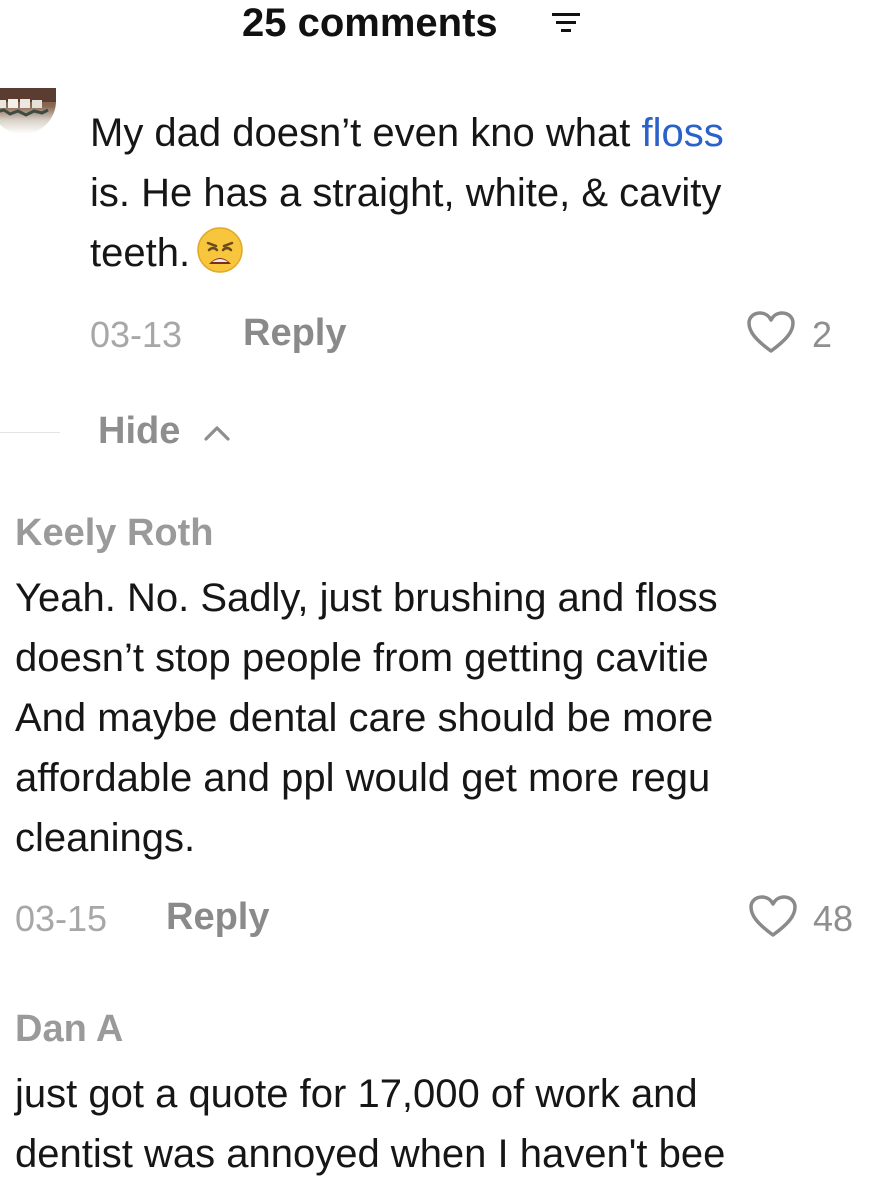 This screenshot has height=1188, width=891. Describe the element at coordinates (220, 250) in the screenshot. I see `weary-face-emoji-icon` at that location.